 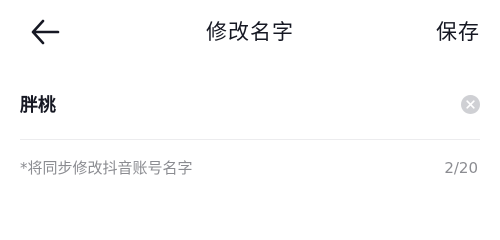 I want to click on character-counter: 2/20, so click(x=461, y=168).